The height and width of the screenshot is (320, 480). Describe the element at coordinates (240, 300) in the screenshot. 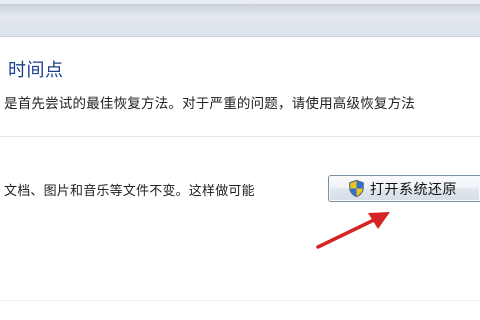

I see `bottom-divider` at that location.